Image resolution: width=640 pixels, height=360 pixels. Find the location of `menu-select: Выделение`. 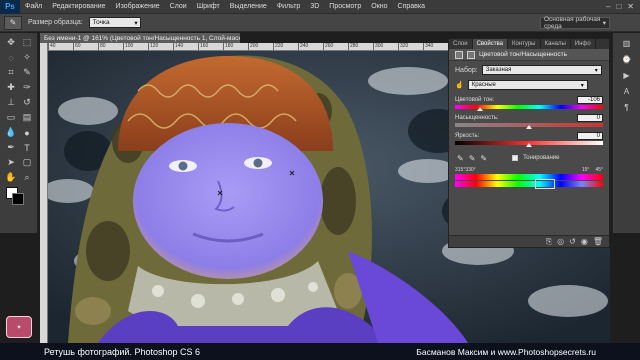

menu-select: Выделение is located at coordinates (248, 6).